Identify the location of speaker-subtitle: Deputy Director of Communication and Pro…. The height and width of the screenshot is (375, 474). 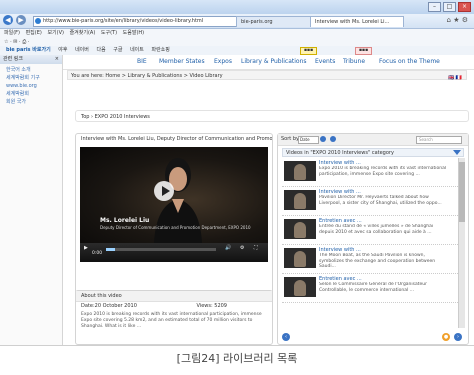
(175, 227).